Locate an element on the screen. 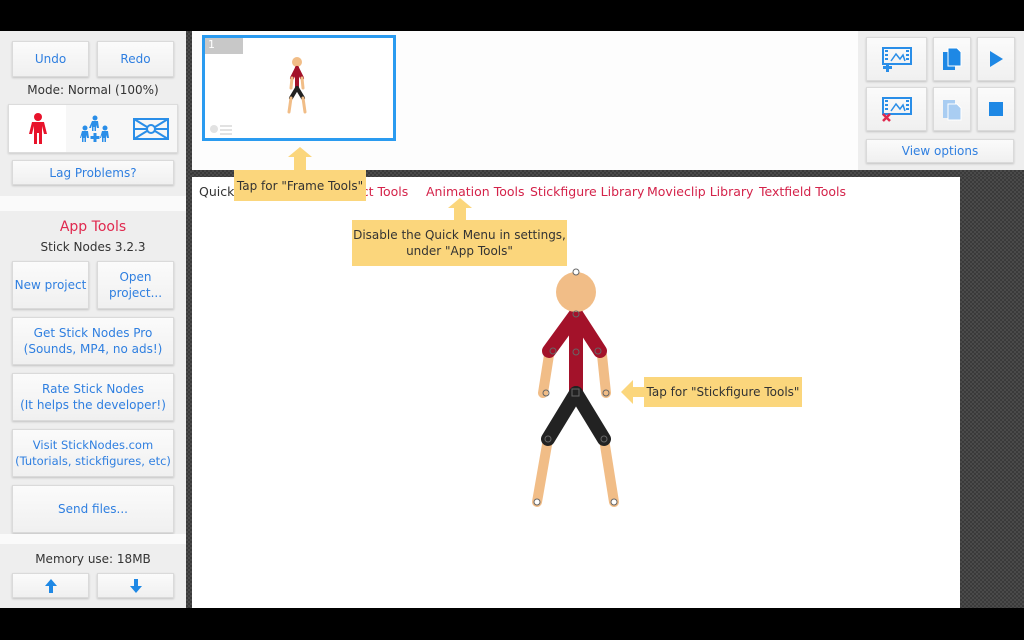  arrow-down-icon is located at coordinates (135, 585).